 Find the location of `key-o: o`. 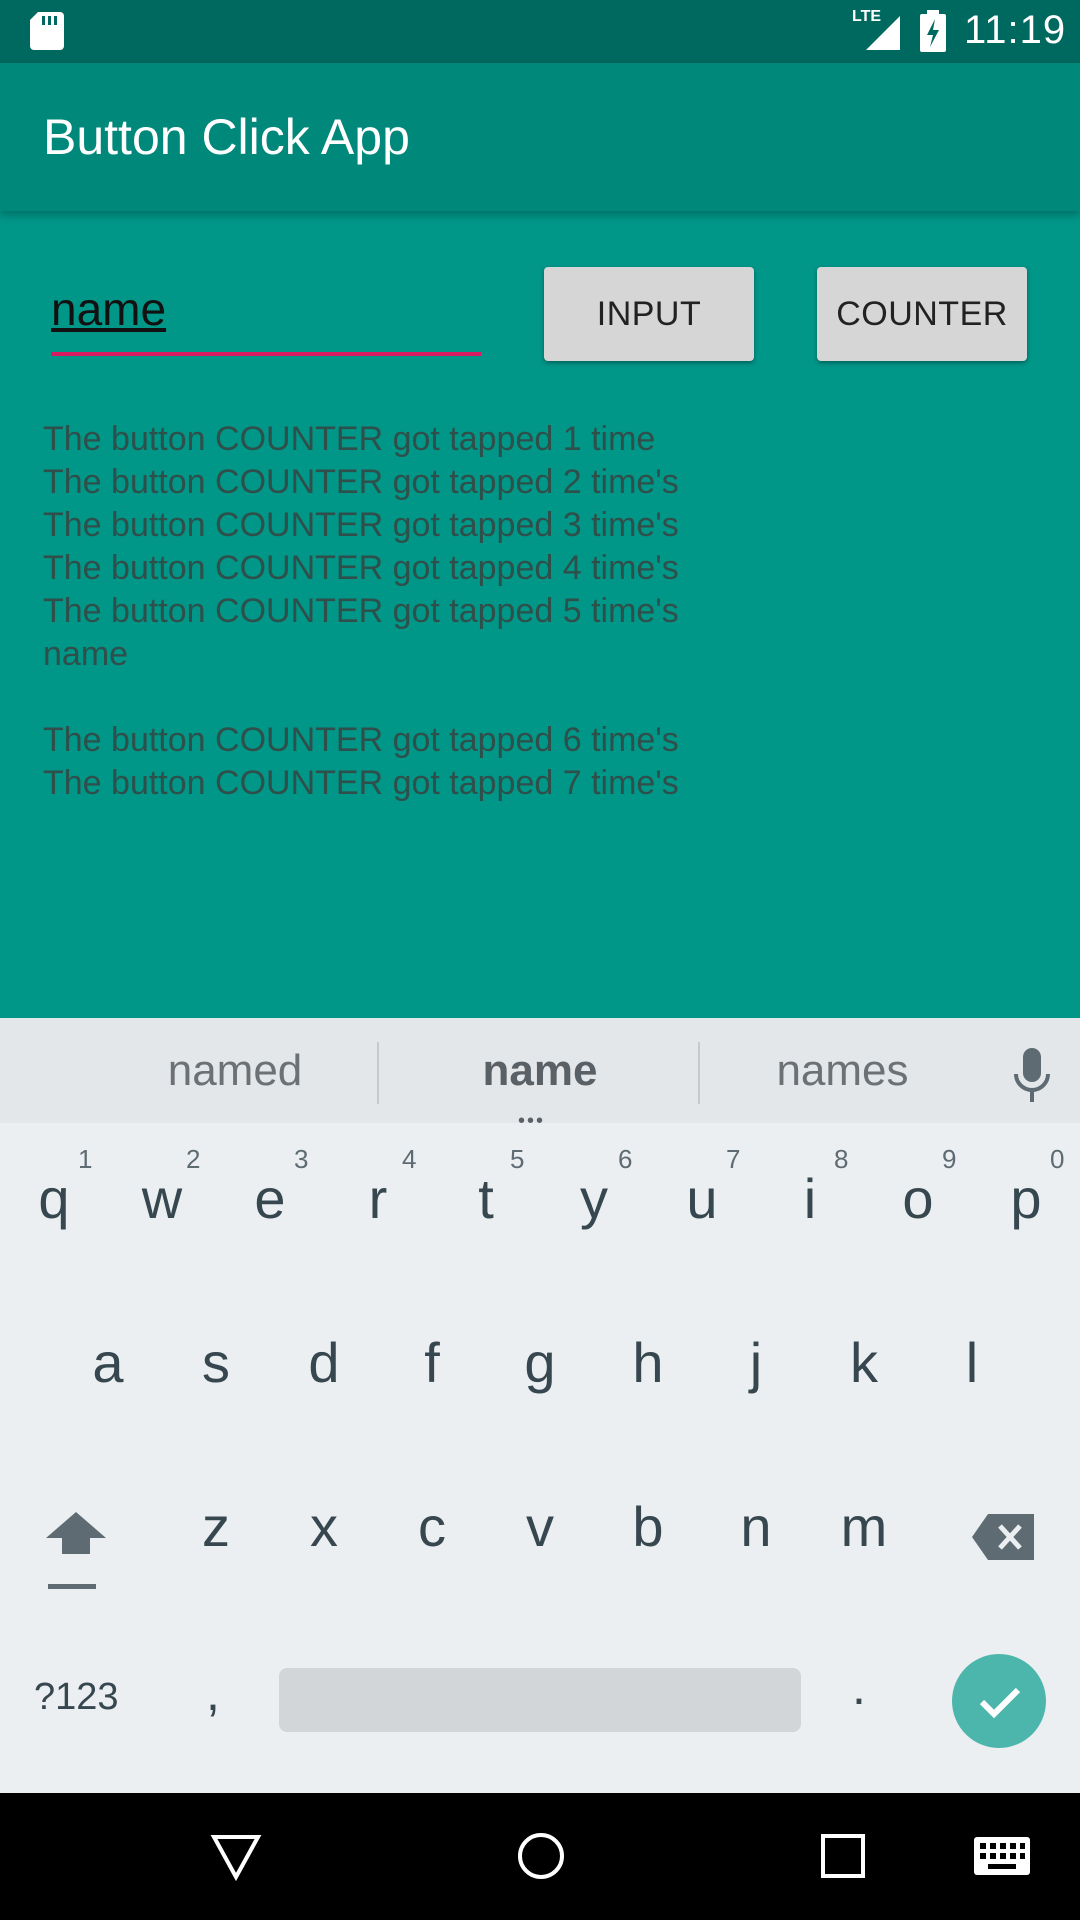

key-o: o is located at coordinates (918, 1198).